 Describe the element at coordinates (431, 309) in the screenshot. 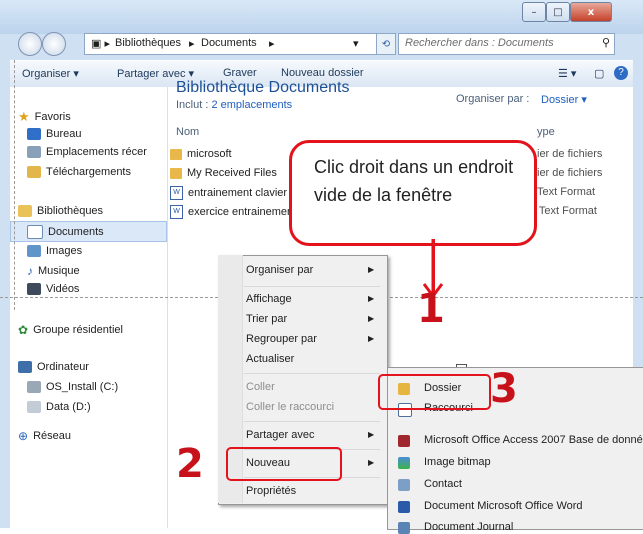

I see `step-number-1: 1` at that location.